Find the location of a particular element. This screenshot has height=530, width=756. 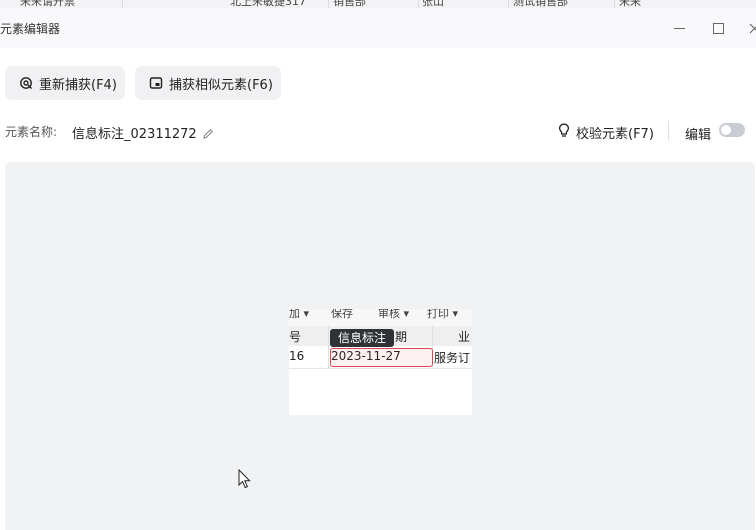

header-cell: 号 is located at coordinates (295, 337).